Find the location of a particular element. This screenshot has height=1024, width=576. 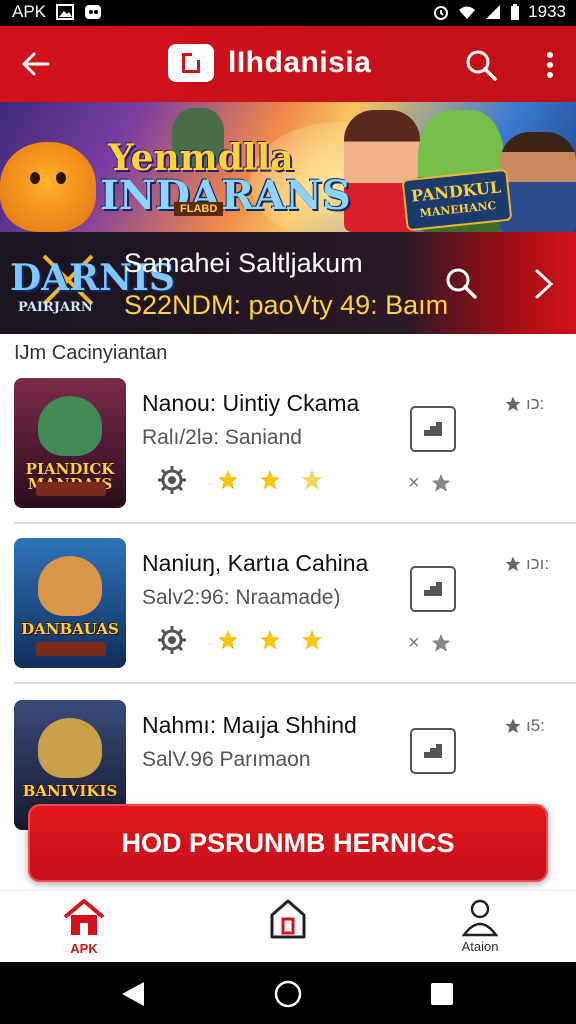

featured-logo-bottom: PAIRJARN is located at coordinates (55, 307).